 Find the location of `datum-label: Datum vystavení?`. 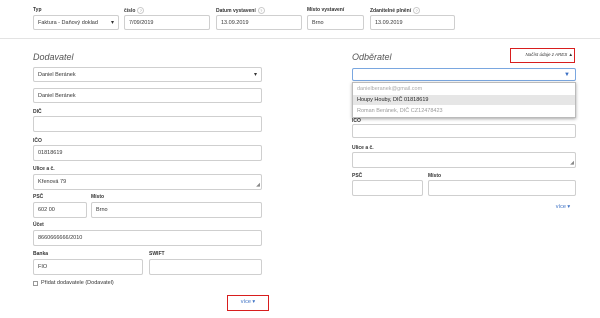

datum-label: Datum vystavení? is located at coordinates (240, 10).